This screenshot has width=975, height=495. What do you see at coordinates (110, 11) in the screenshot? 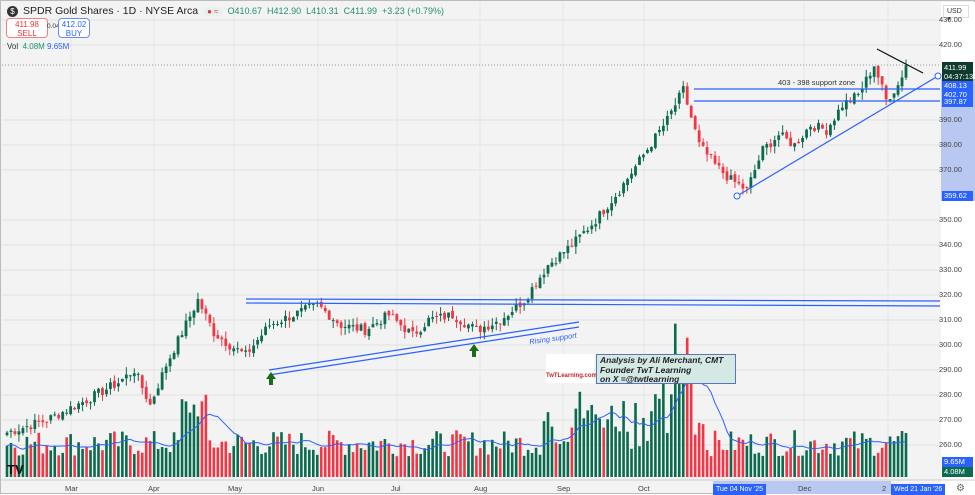
I see `symbol-title: SPDR Gold Shares · 1D · NYSE Arca` at bounding box center [110, 11].